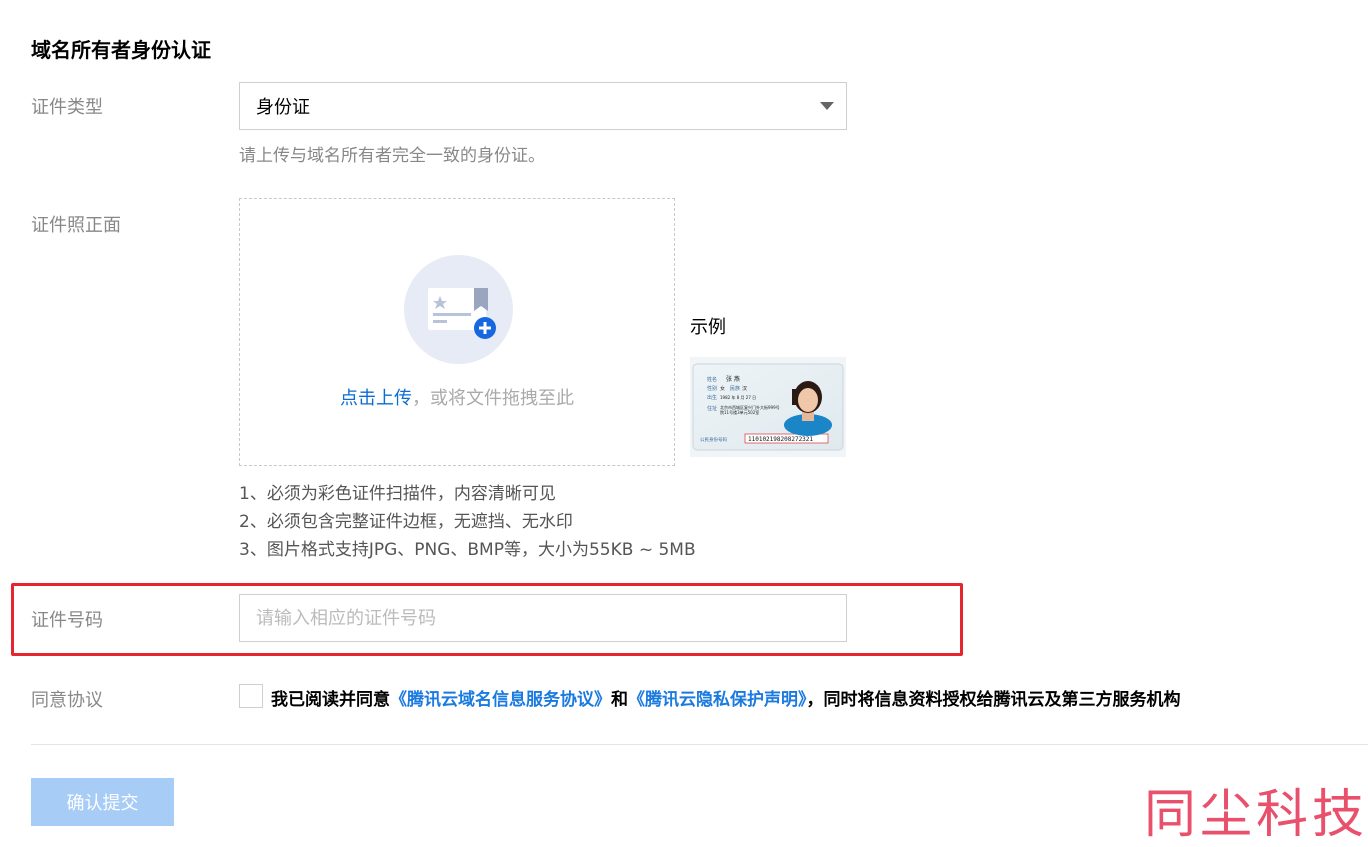  Describe the element at coordinates (76, 225) in the screenshot. I see `id-front-label: 证件照正面` at that location.